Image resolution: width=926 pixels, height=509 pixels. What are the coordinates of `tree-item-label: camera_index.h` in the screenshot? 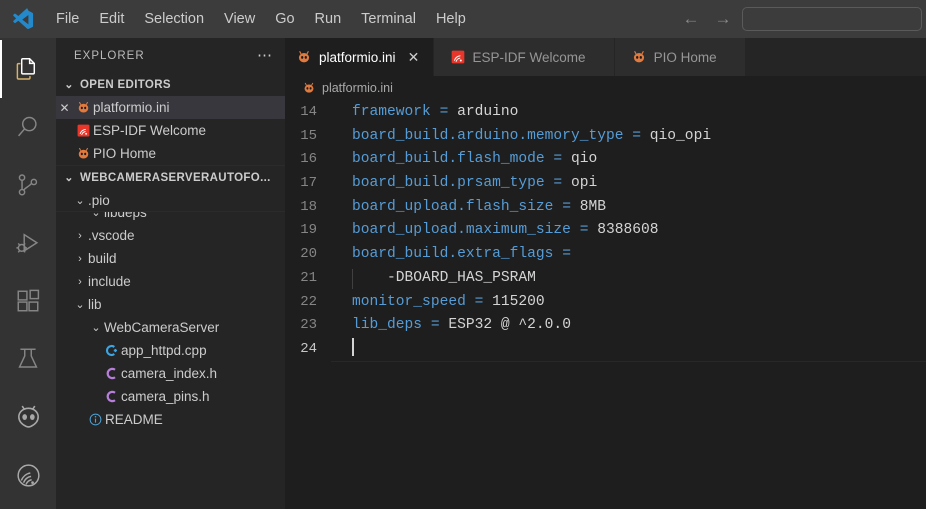 It's located at (169, 373).